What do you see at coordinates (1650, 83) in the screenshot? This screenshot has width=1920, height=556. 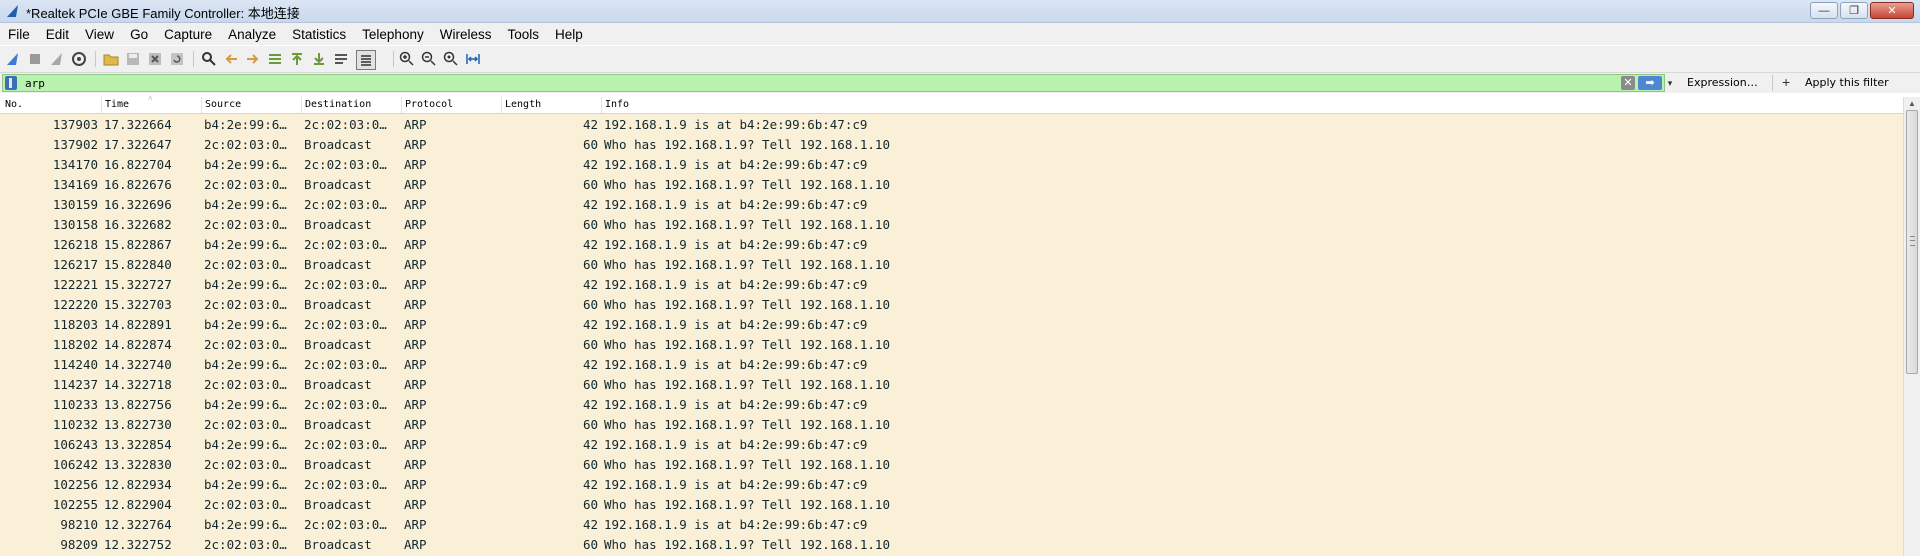 I see `apply-filter-arrow-icon: ➡` at bounding box center [1650, 83].